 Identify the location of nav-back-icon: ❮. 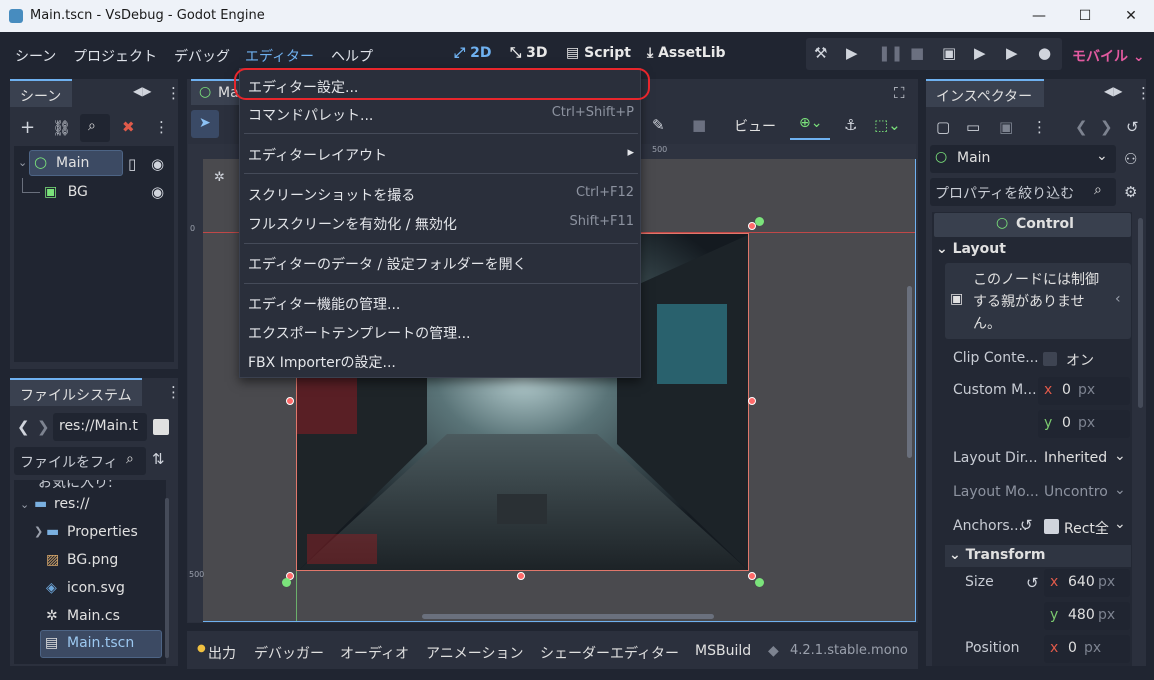
(23, 427).